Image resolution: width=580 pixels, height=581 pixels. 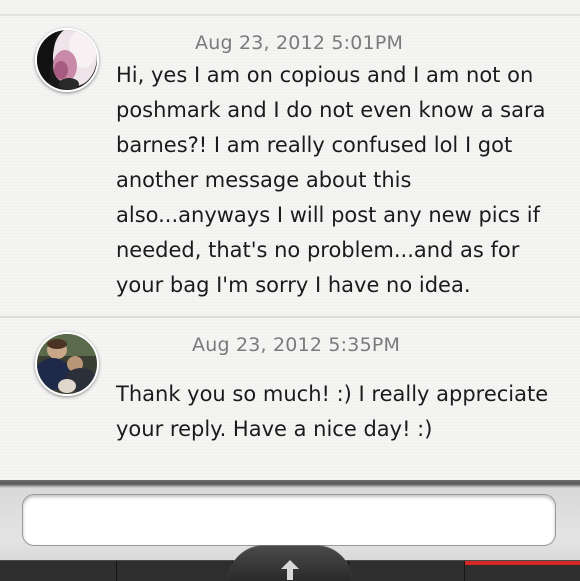 What do you see at coordinates (296, 345) in the screenshot?
I see `message-timestamp: Aug 23, 2012 5:35PM` at bounding box center [296, 345].